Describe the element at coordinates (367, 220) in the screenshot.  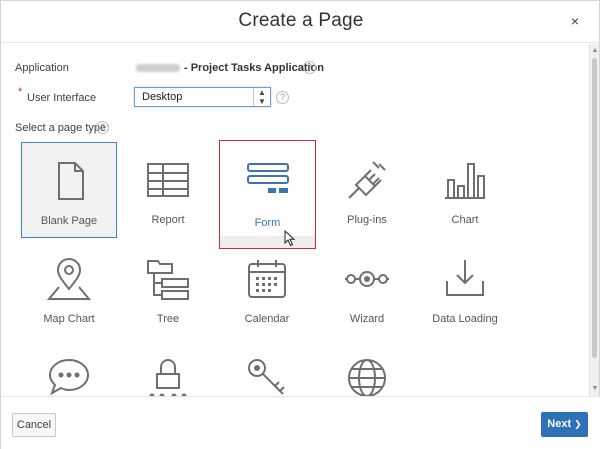
I see `tile-label: Plug-ins` at that location.